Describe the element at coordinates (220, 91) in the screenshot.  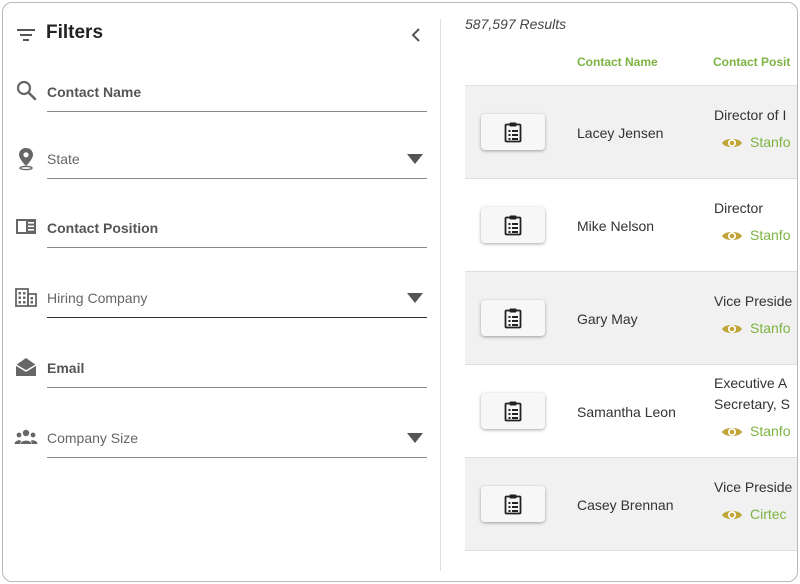
I see `contact-name-field: Contact Name` at that location.